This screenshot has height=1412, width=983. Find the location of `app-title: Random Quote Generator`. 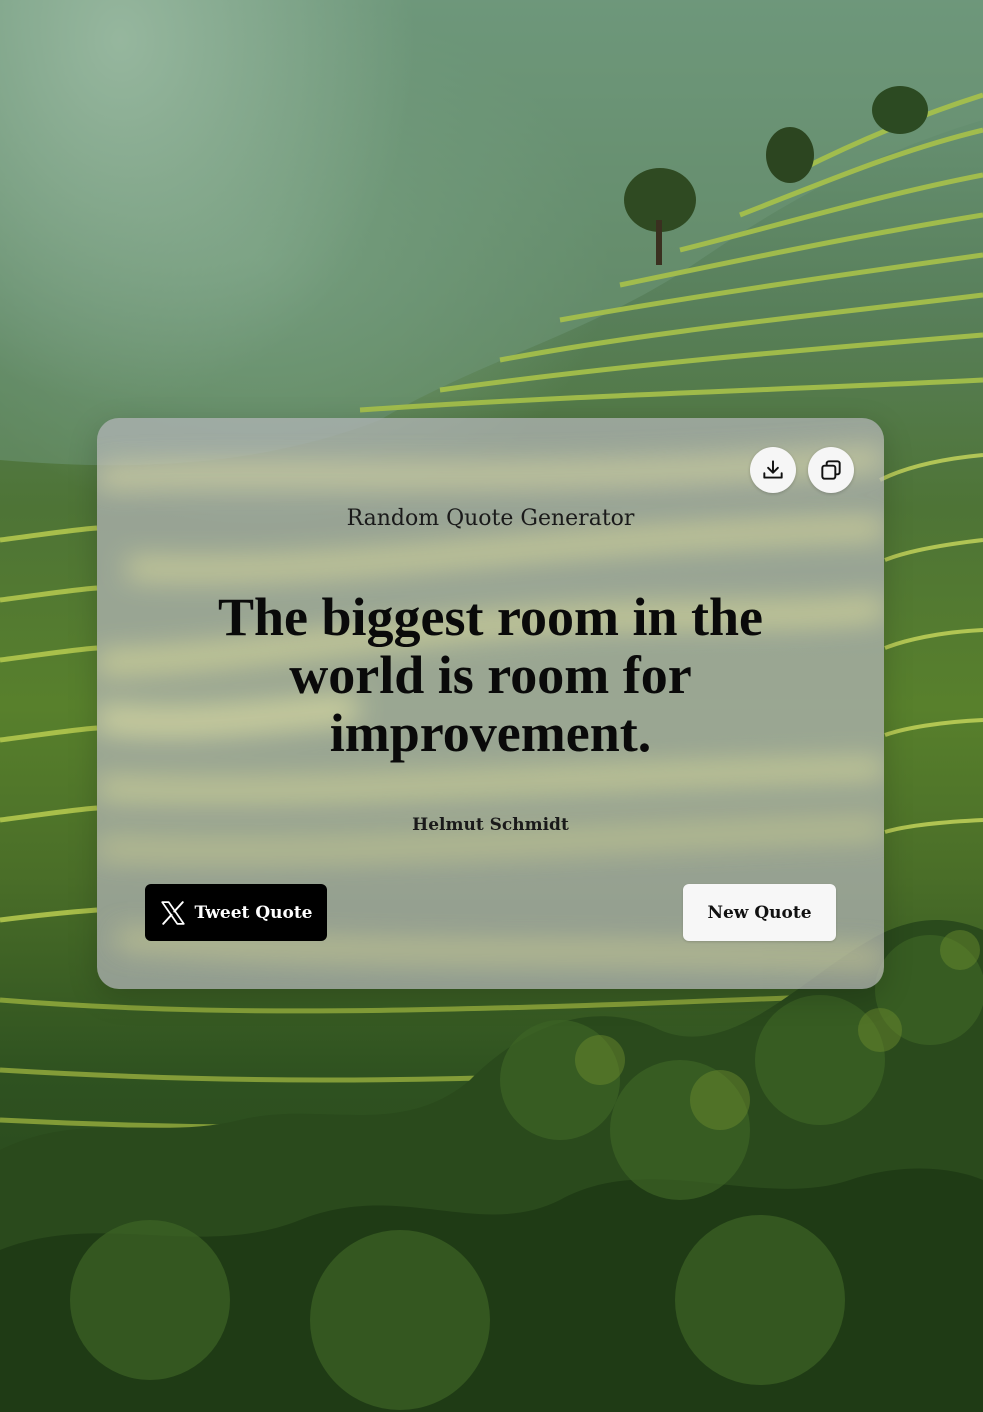

app-title: Random Quote Generator is located at coordinates (490, 518).